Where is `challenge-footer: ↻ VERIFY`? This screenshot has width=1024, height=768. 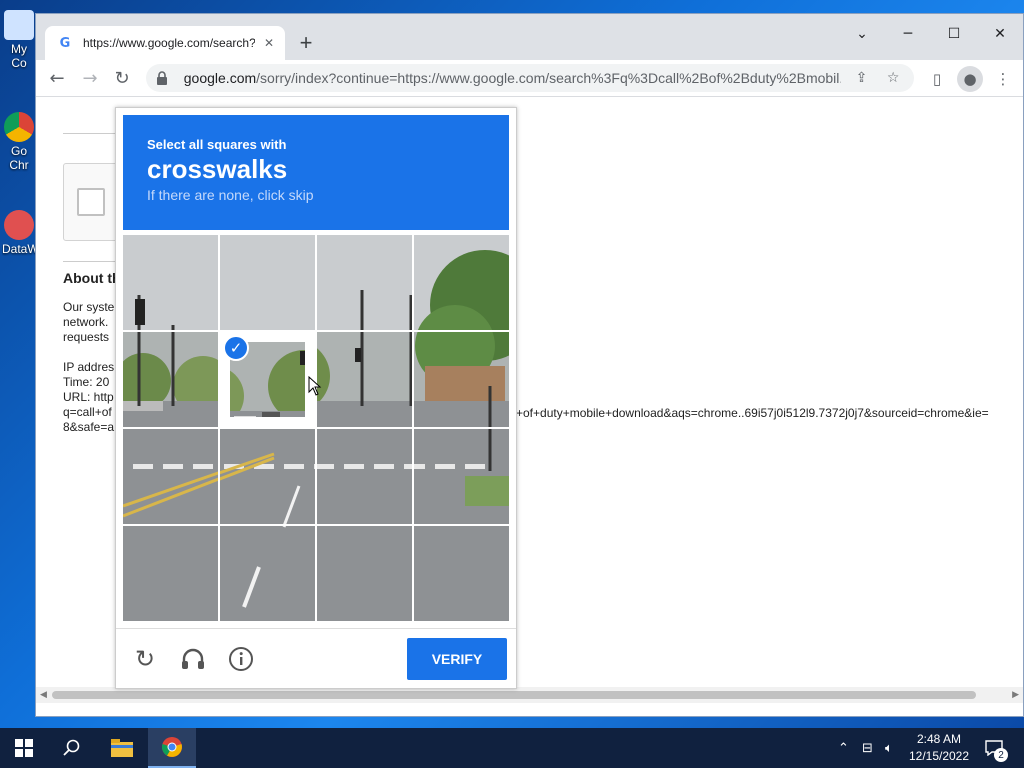
challenge-footer: ↻ VERIFY is located at coordinates (316, 659).